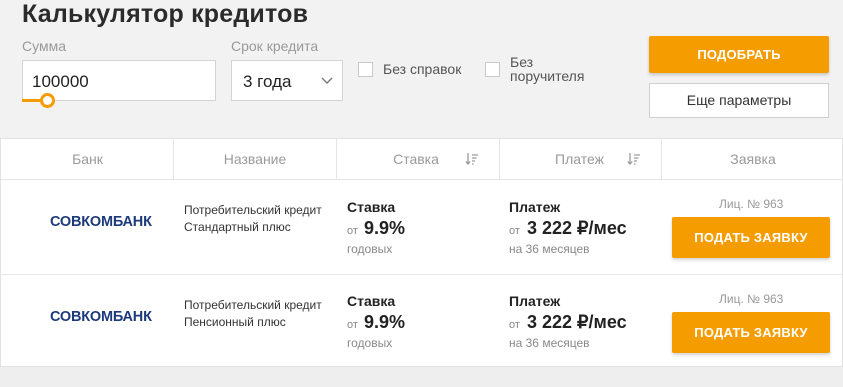 The height and width of the screenshot is (387, 843). Describe the element at coordinates (254, 314) in the screenshot. I see `product-name: Потребительский кредит Пенсионный плюс` at that location.